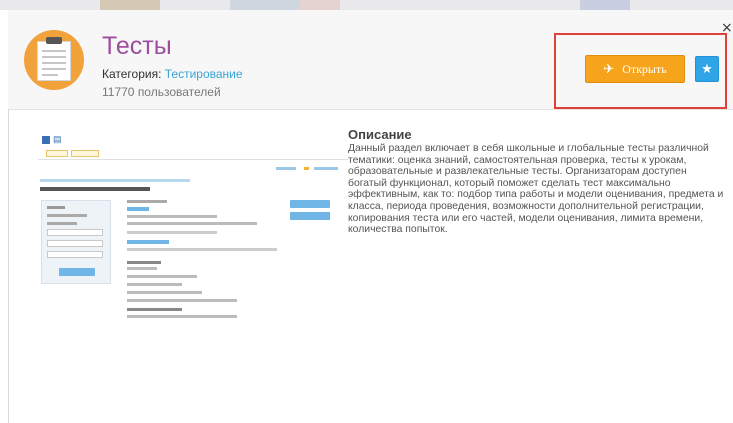  What do you see at coordinates (8, 266) in the screenshot?
I see `divider` at bounding box center [8, 266].